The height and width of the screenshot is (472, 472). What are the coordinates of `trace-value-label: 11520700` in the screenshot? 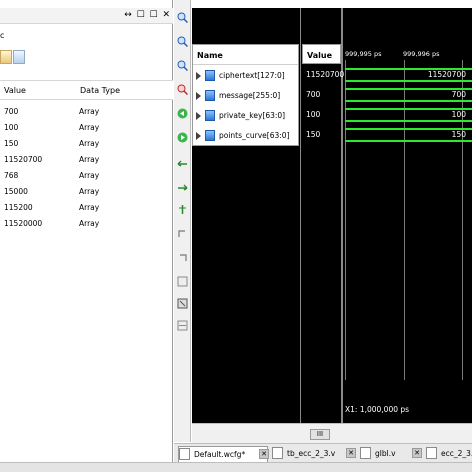 It's located at (446, 74).